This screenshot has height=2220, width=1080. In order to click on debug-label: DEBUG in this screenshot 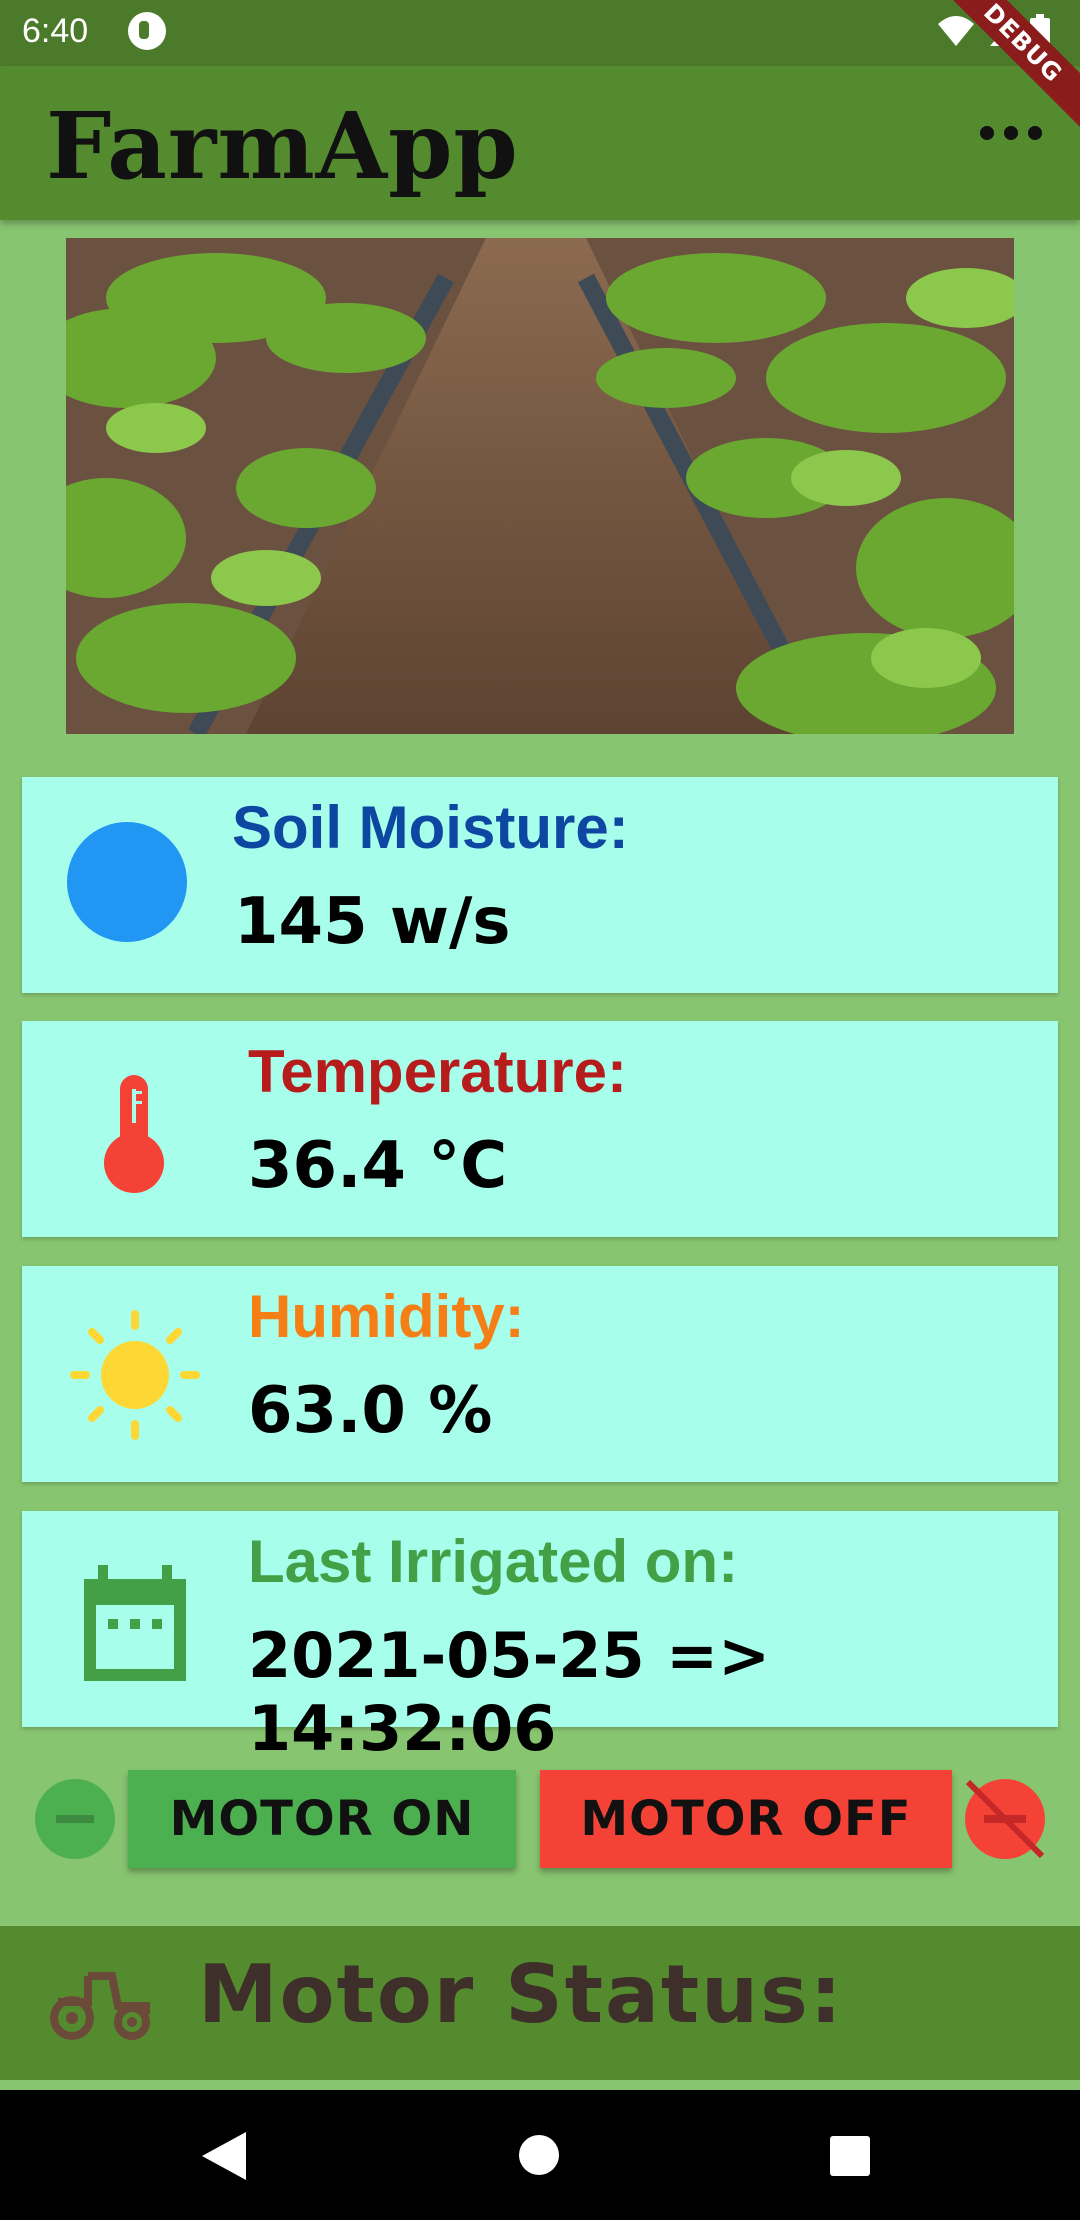, I will do `click(1004, 69)`.